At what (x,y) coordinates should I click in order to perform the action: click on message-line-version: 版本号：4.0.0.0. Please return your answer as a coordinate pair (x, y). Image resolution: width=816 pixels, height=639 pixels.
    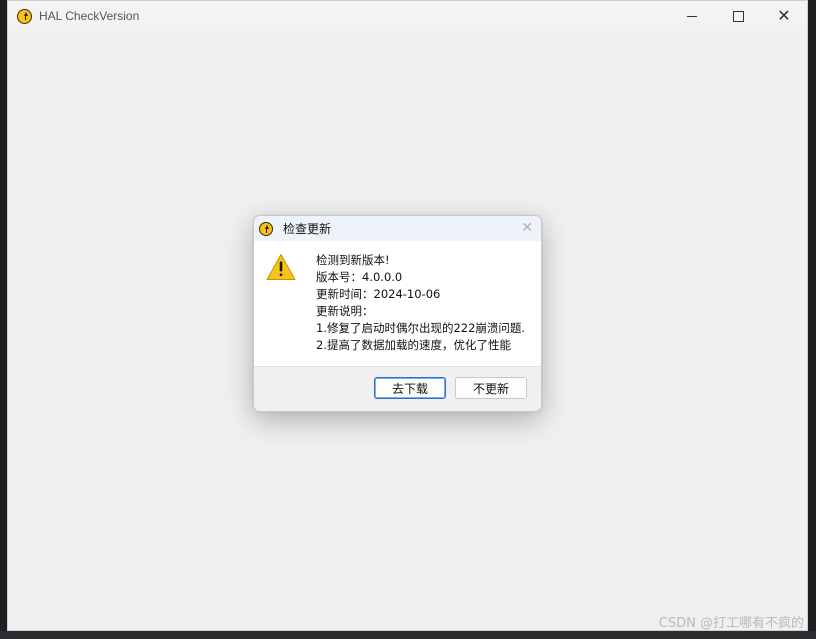
    Looking at the image, I should click on (359, 277).